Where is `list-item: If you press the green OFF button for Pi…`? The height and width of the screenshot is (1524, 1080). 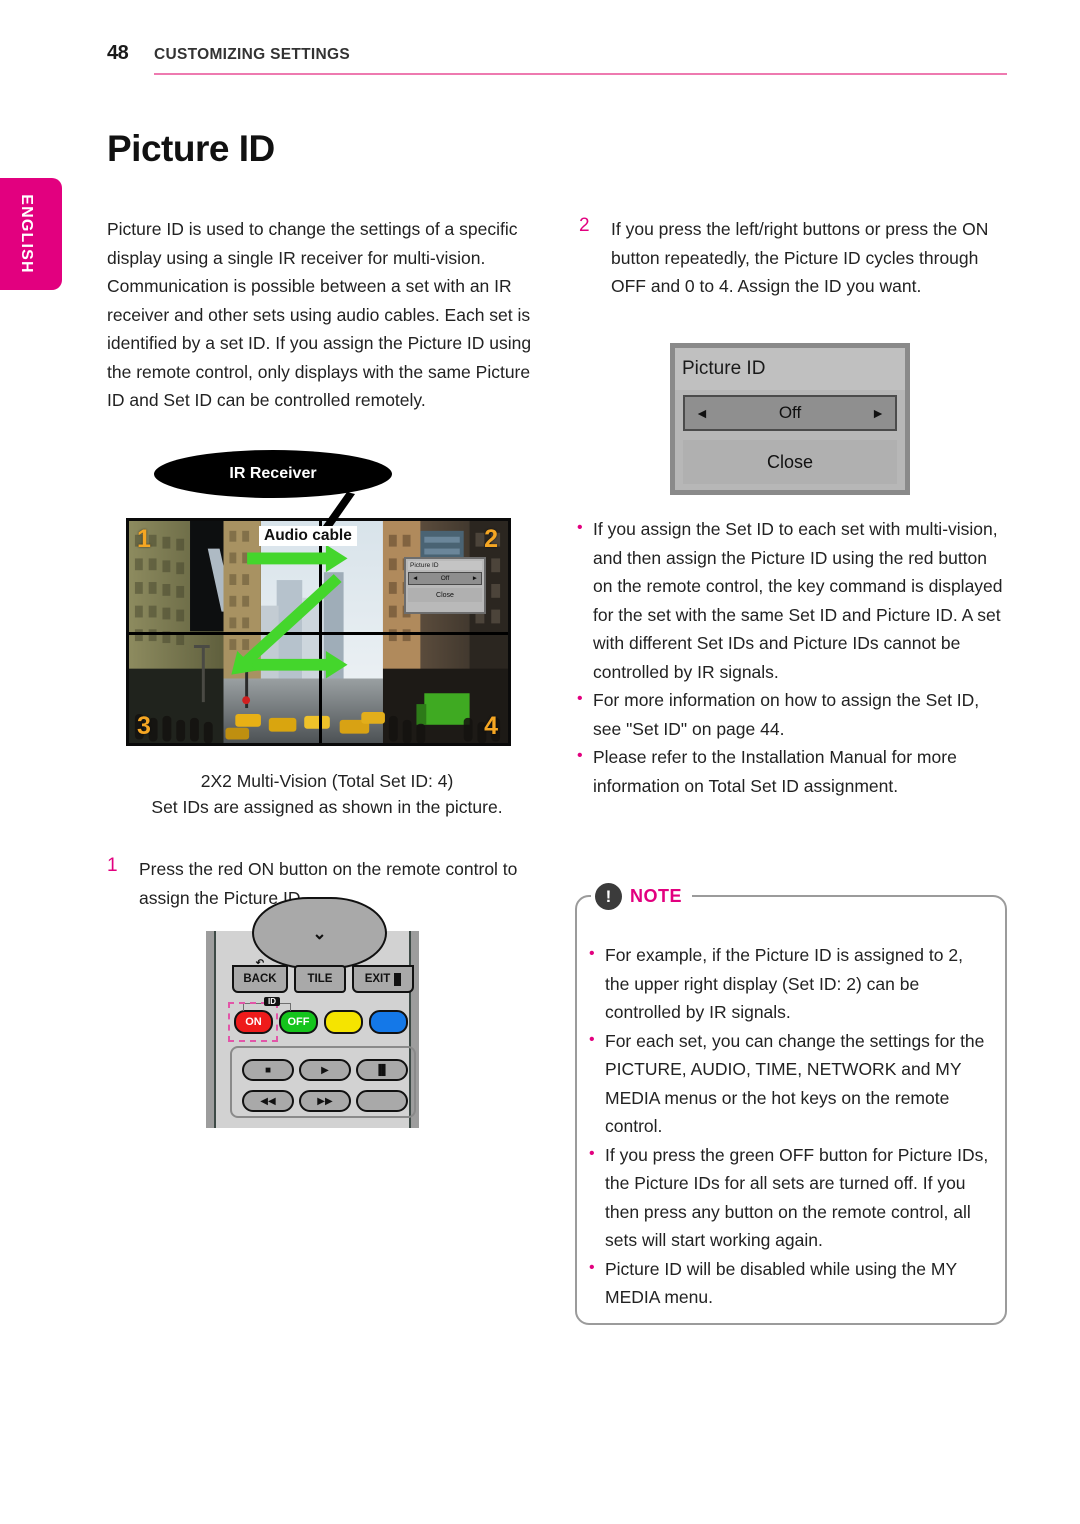
list-item: If you press the green OFF button for Pi… is located at coordinates (788, 1197).